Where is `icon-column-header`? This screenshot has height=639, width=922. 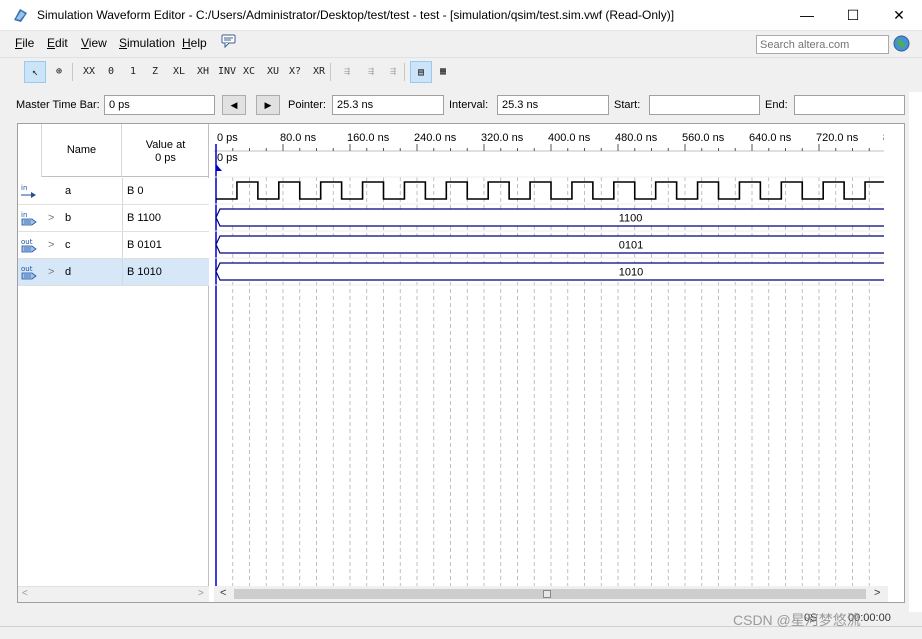 icon-column-header is located at coordinates (30, 150).